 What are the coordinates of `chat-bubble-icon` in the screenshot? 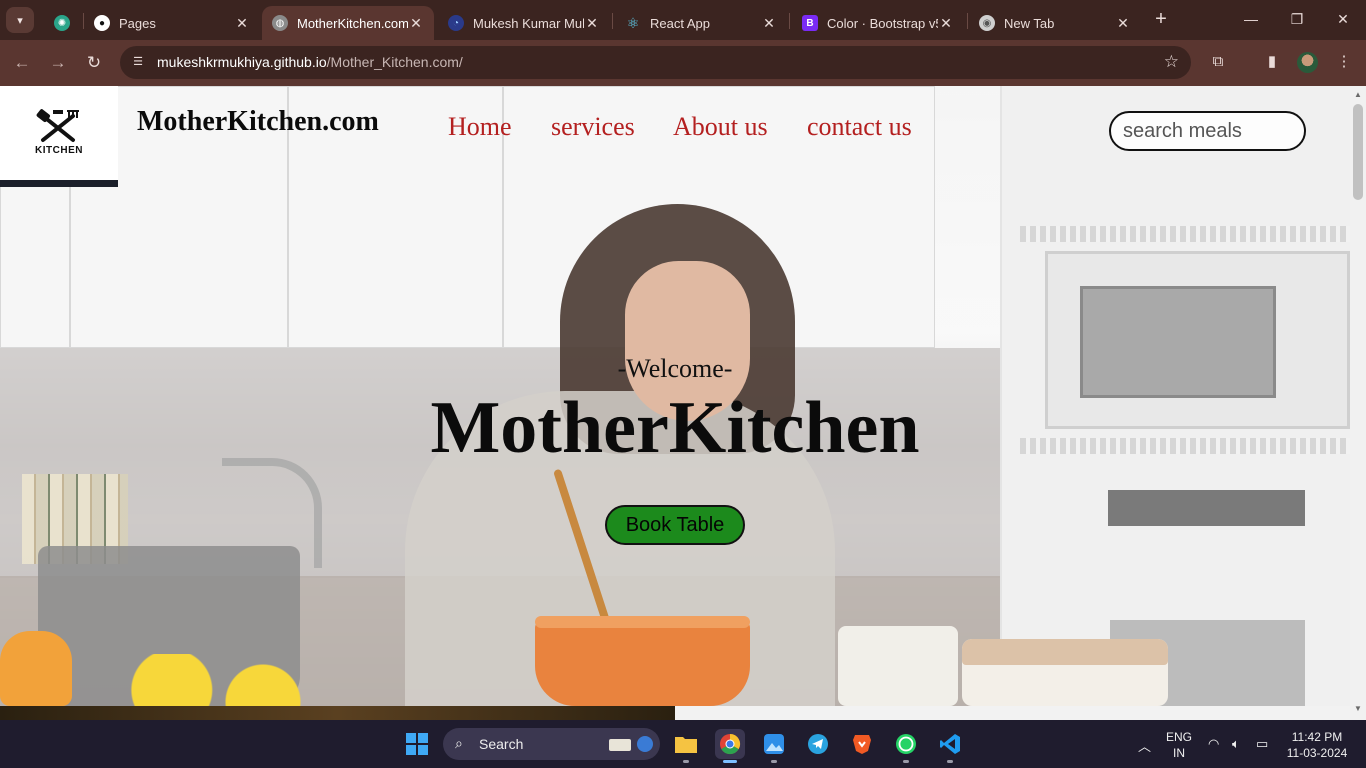 It's located at (906, 744).